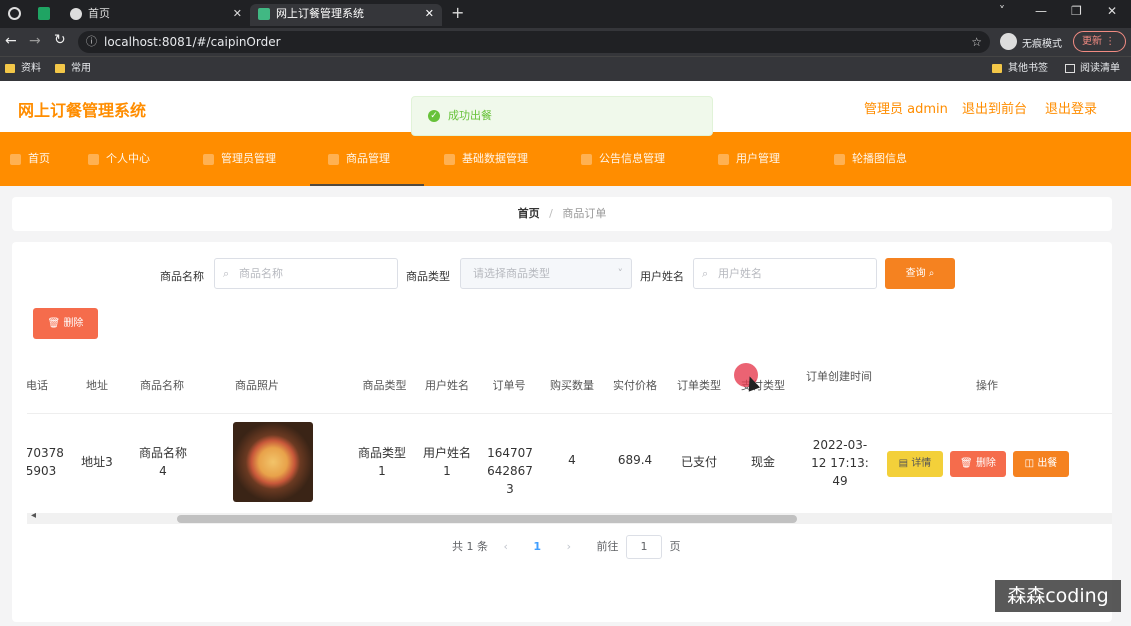  Describe the element at coordinates (60, 40) in the screenshot. I see `reload-icon: ↻` at that location.